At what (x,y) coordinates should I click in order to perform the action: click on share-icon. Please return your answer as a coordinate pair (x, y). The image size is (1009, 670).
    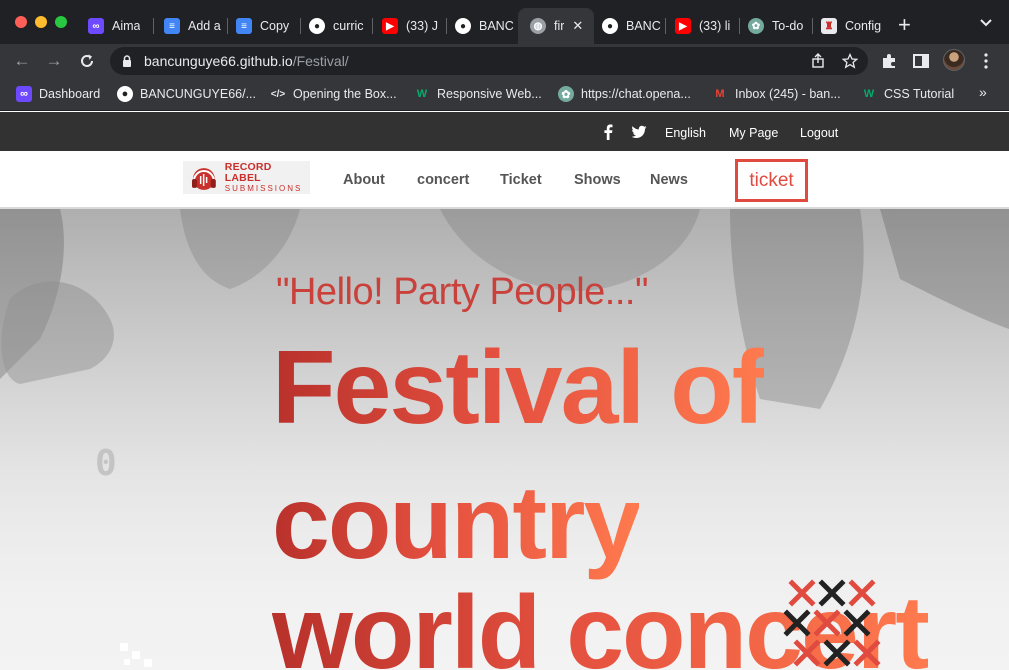
    Looking at the image, I should click on (818, 61).